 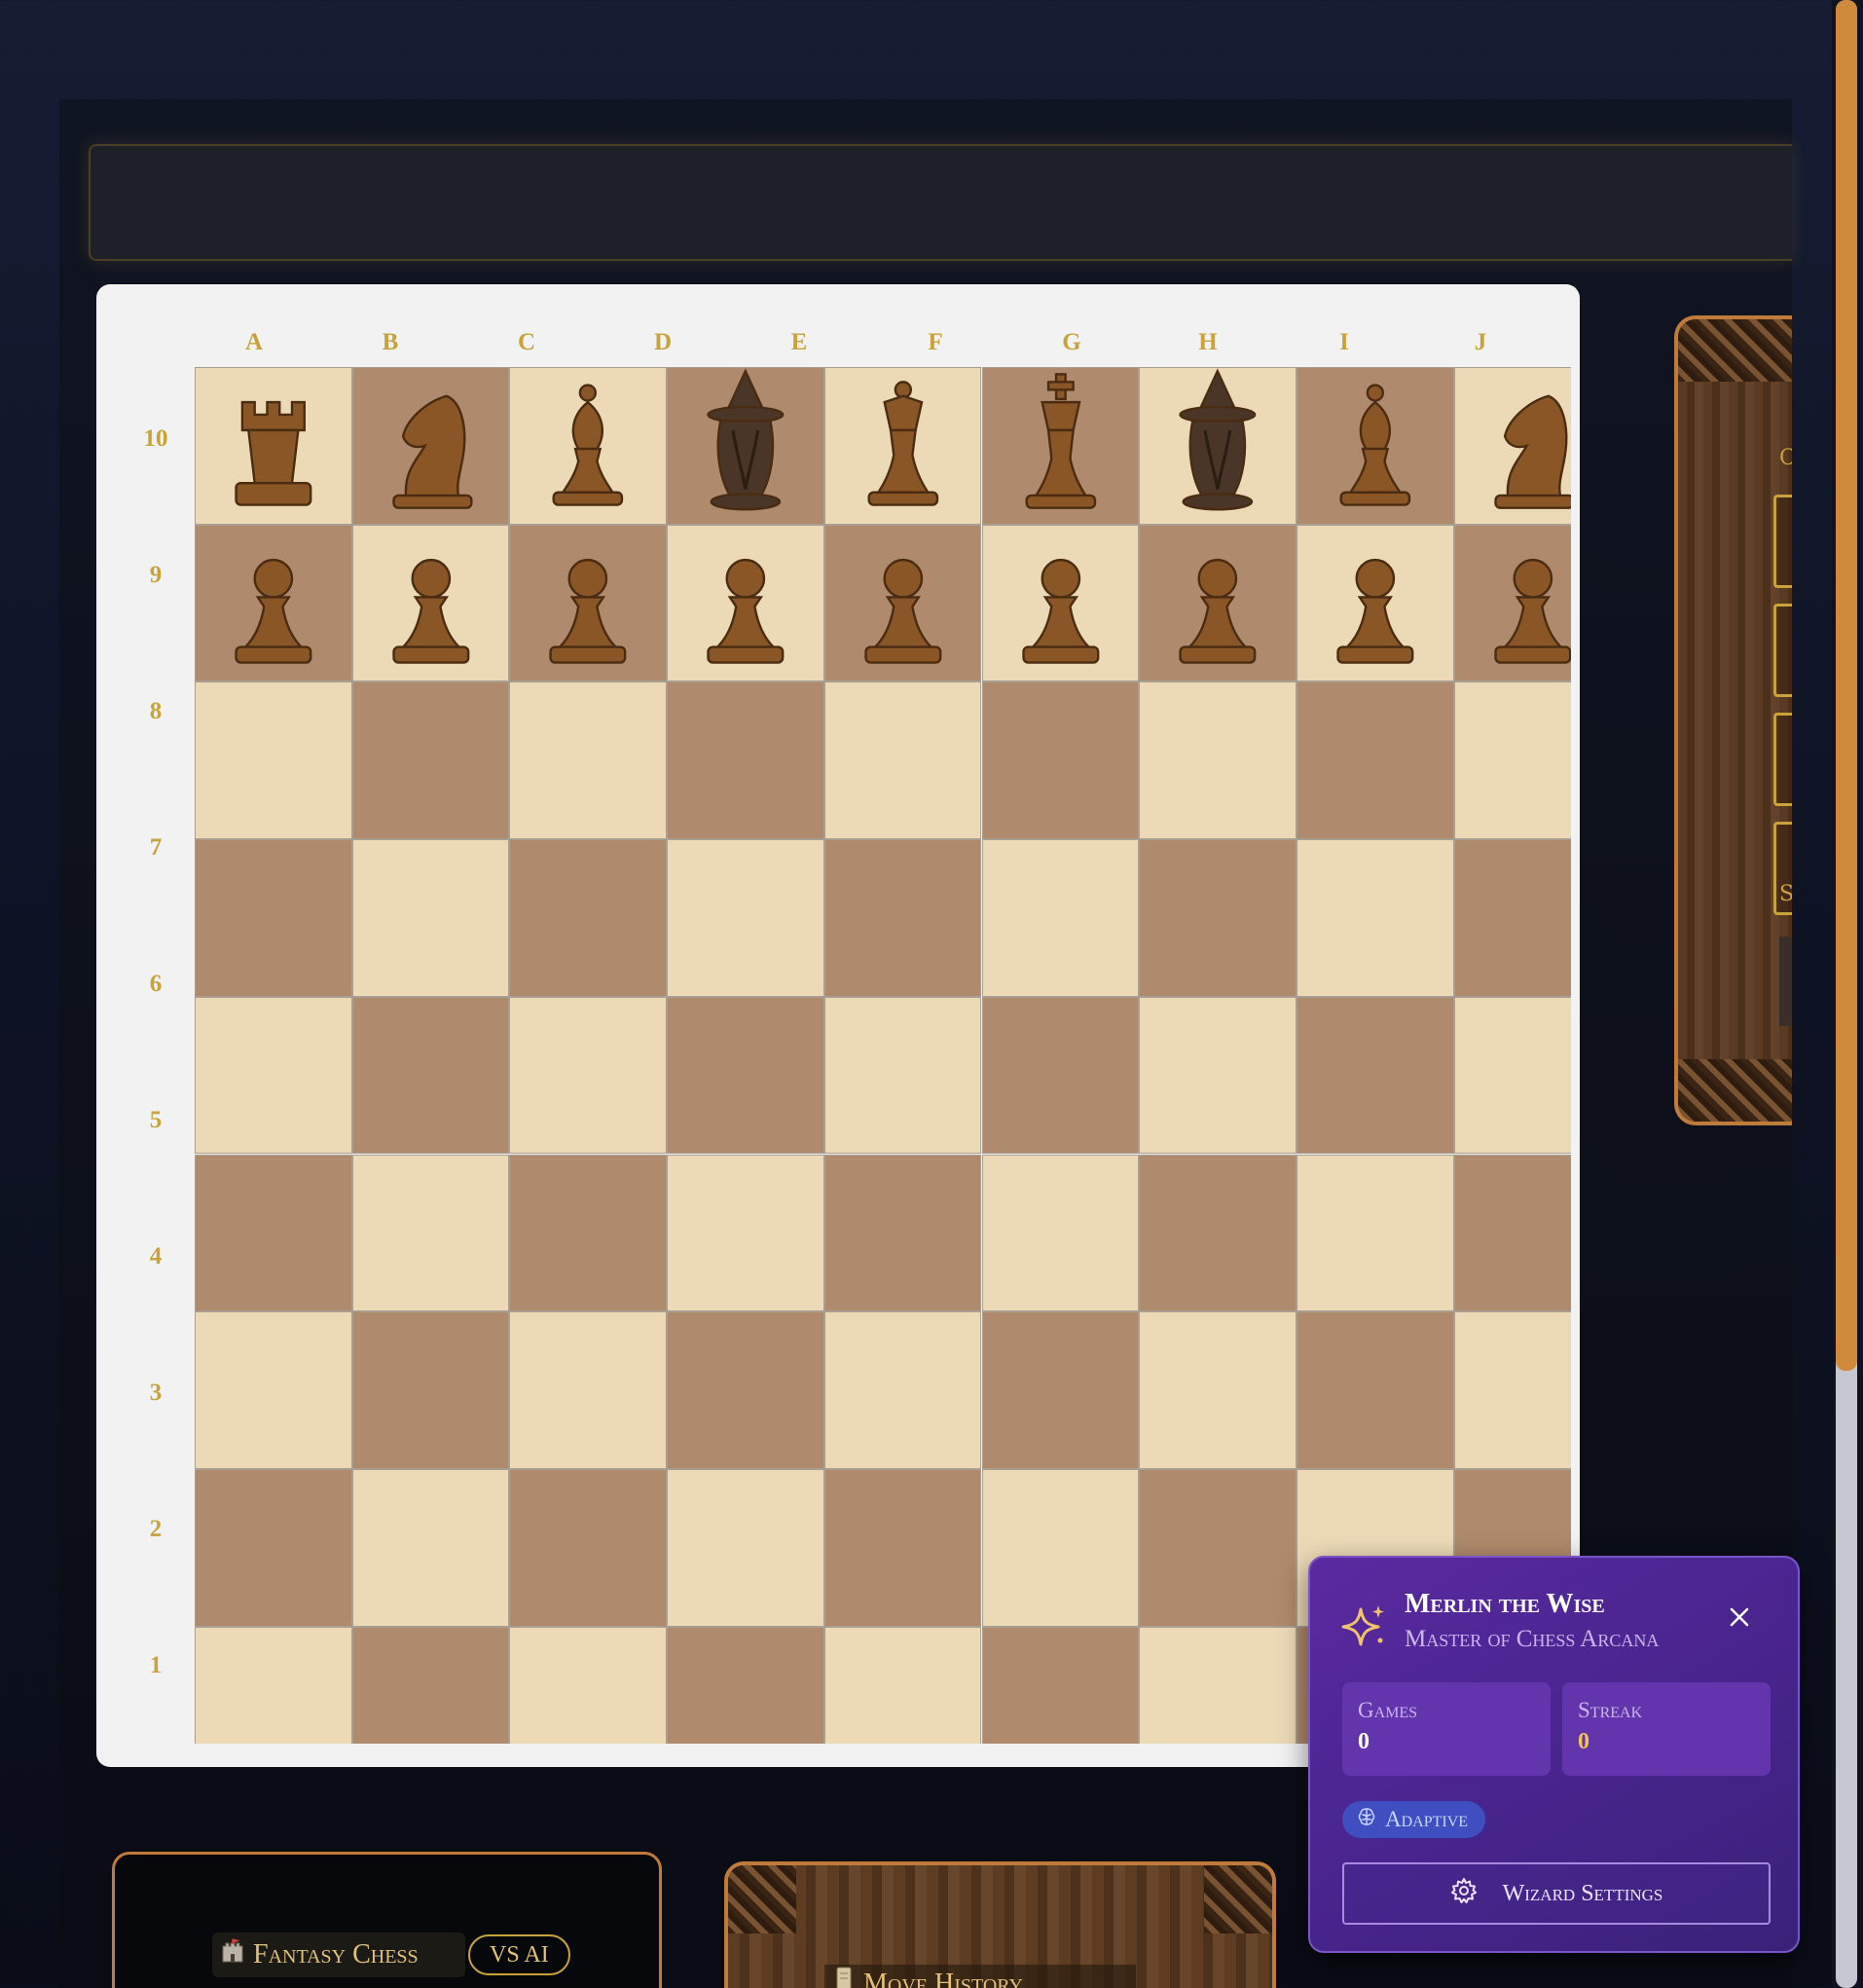 I want to click on square-g5, so click(x=1218, y=1233).